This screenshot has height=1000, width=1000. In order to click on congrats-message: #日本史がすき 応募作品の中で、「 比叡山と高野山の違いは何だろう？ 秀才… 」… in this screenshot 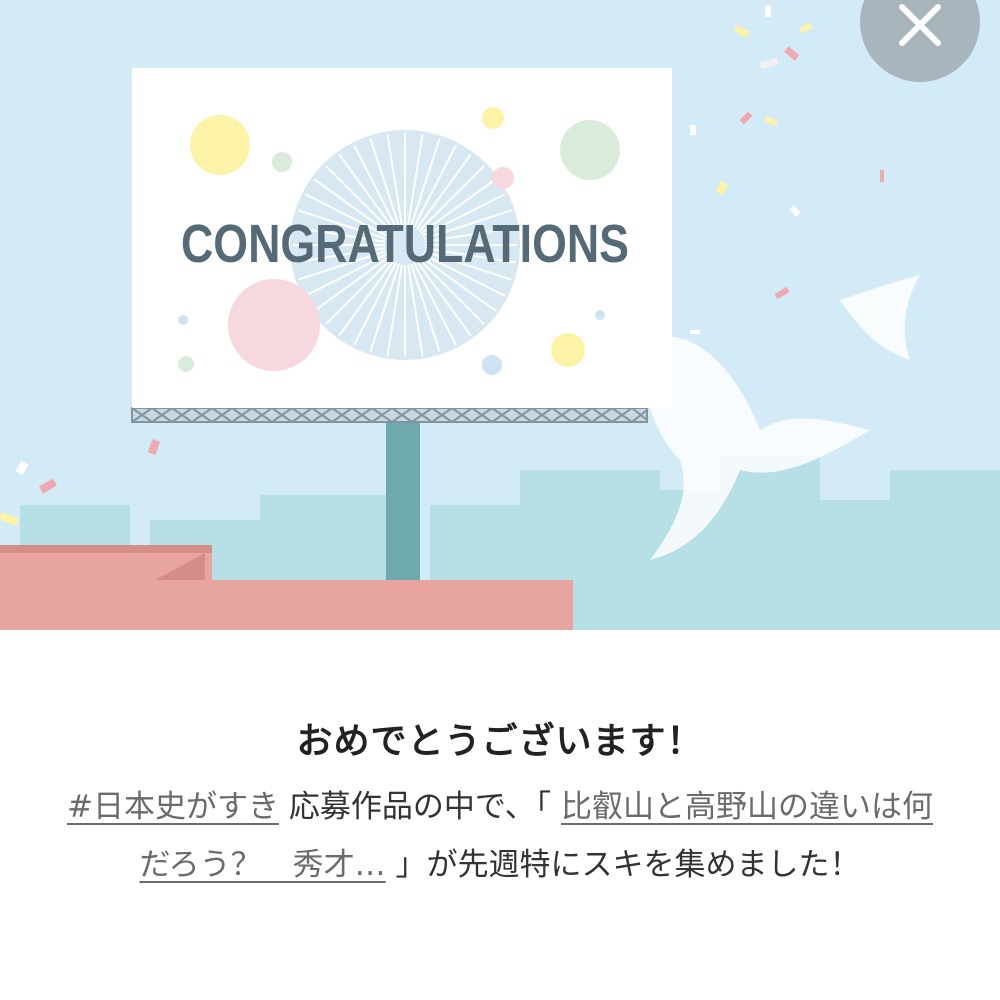, I will do `click(500, 836)`.